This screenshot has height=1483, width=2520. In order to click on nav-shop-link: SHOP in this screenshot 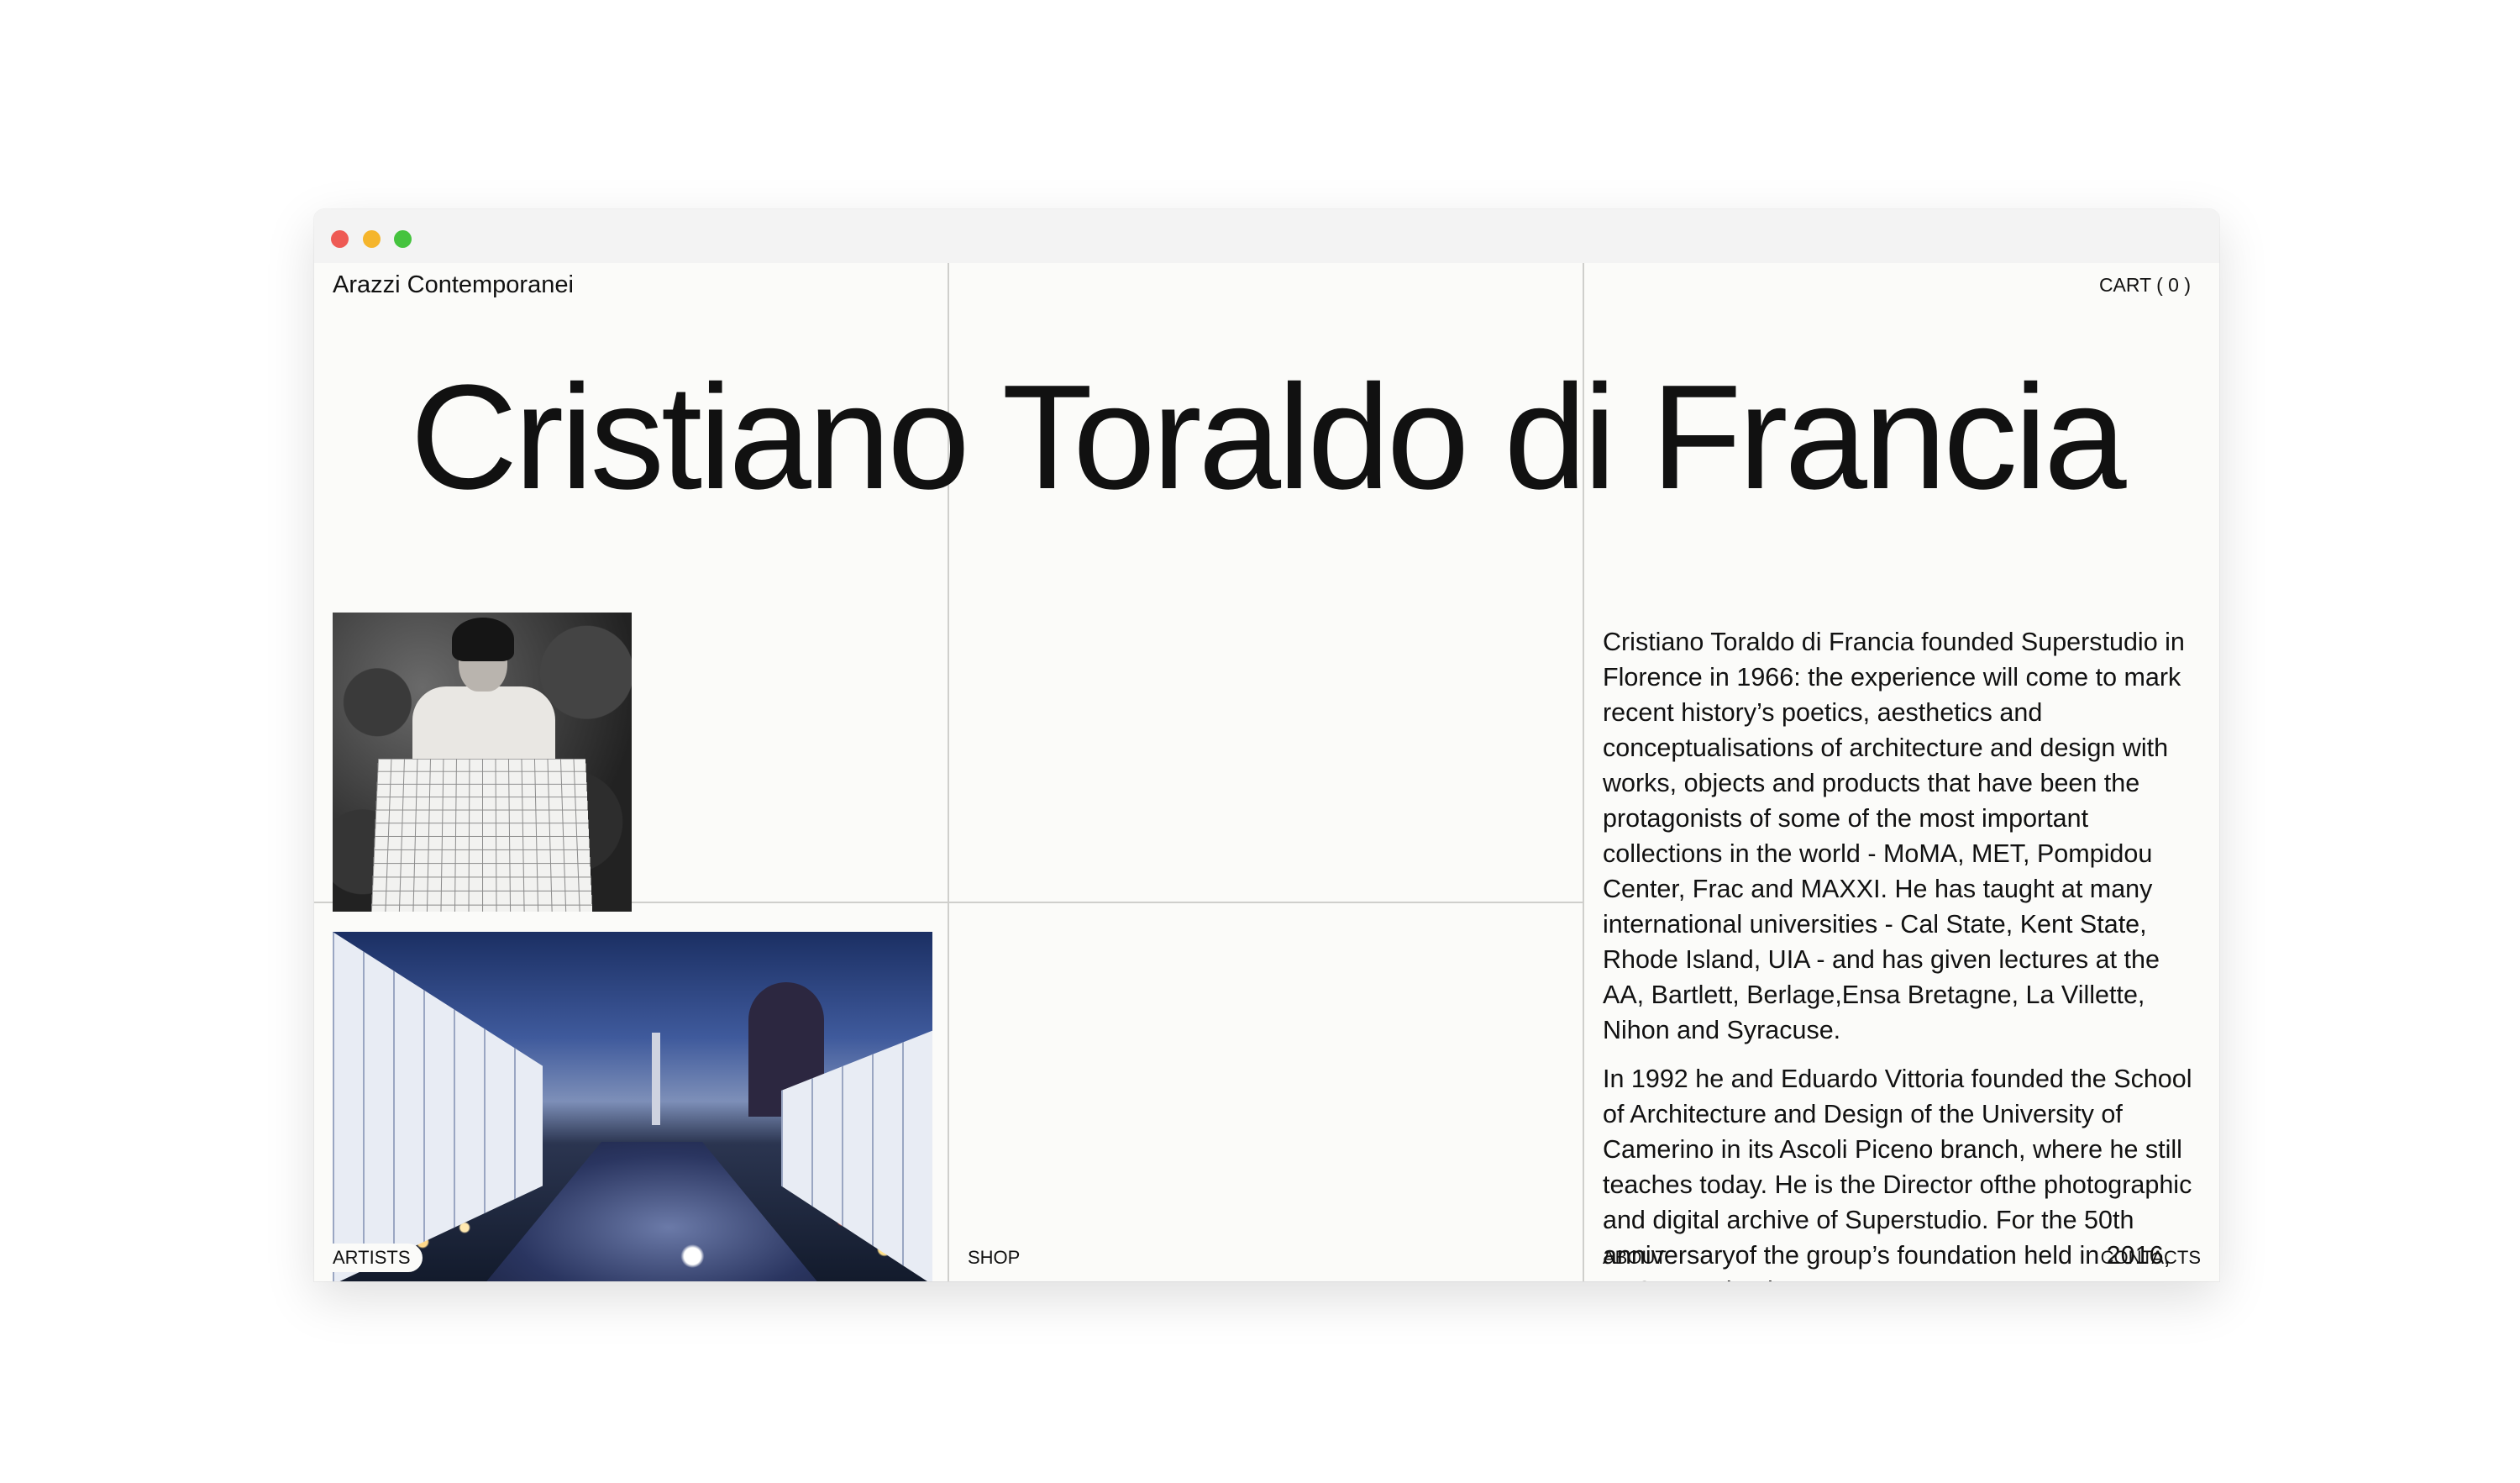, I will do `click(1000, 1258)`.